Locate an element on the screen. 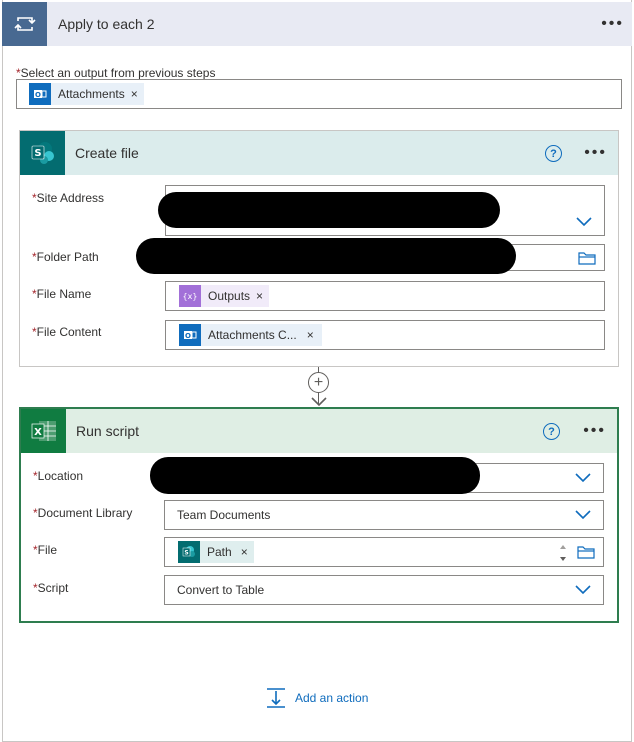  document-library-label: *Document Library is located at coordinates (83, 513).